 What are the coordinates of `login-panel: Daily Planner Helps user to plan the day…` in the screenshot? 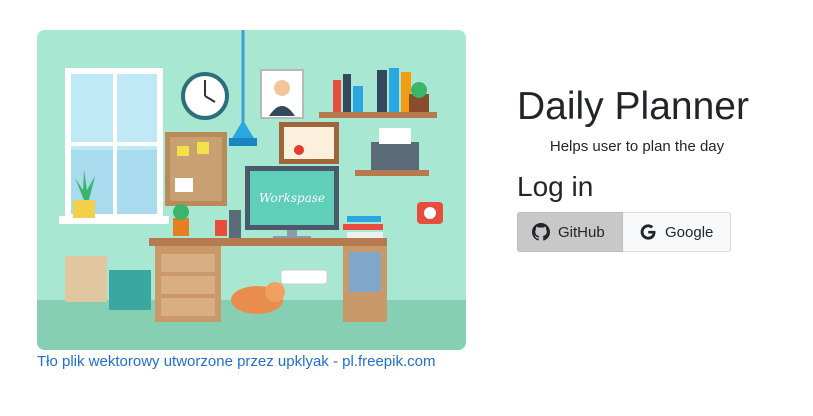 It's located at (647, 166).